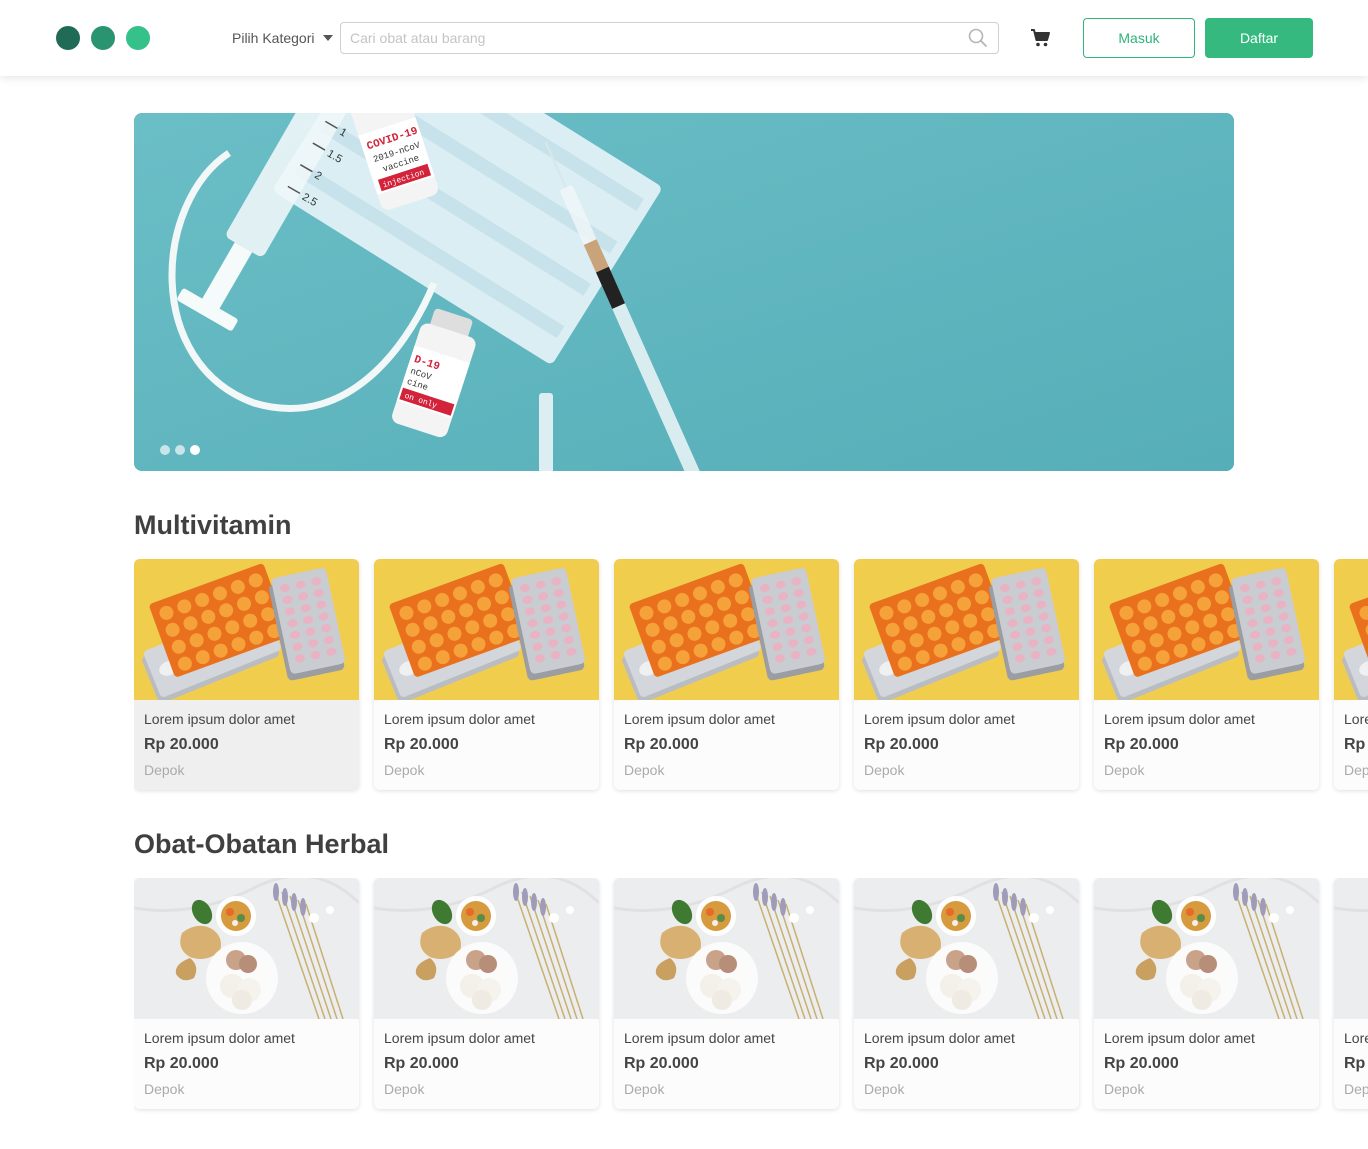  What do you see at coordinates (641, 38) in the screenshot?
I see `search-input` at bounding box center [641, 38].